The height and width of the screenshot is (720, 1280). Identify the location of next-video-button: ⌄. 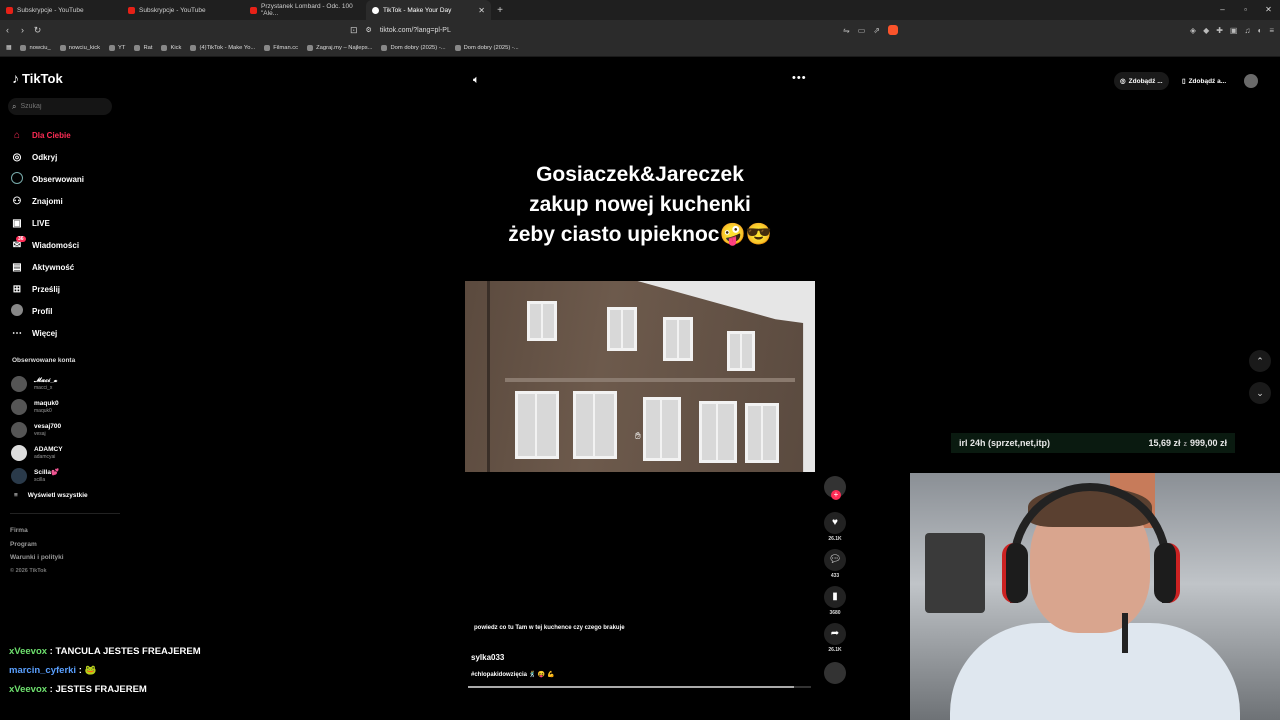
(1260, 393).